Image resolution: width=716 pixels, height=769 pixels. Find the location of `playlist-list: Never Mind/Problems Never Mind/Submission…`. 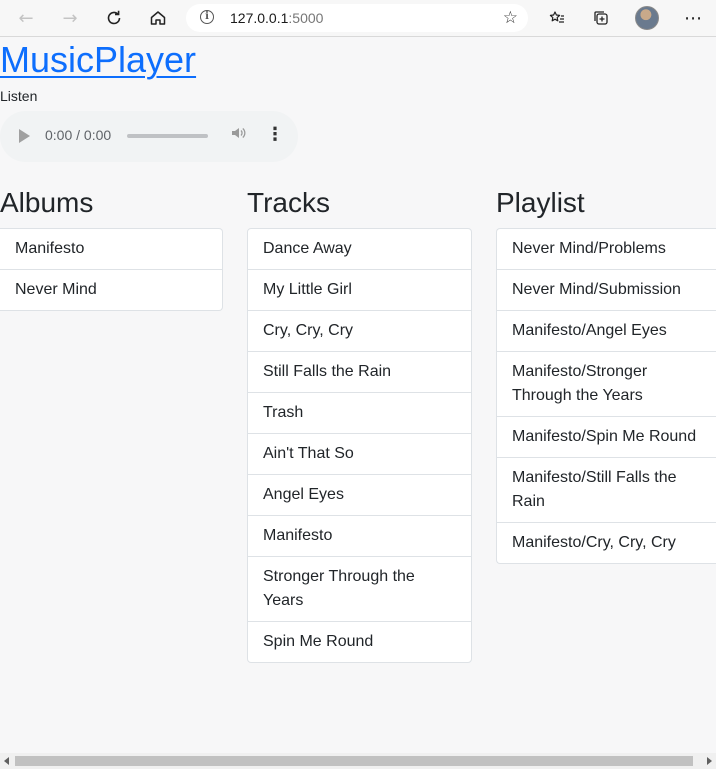

playlist-list: Never Mind/Problems Never Mind/Submission… is located at coordinates (606, 396).